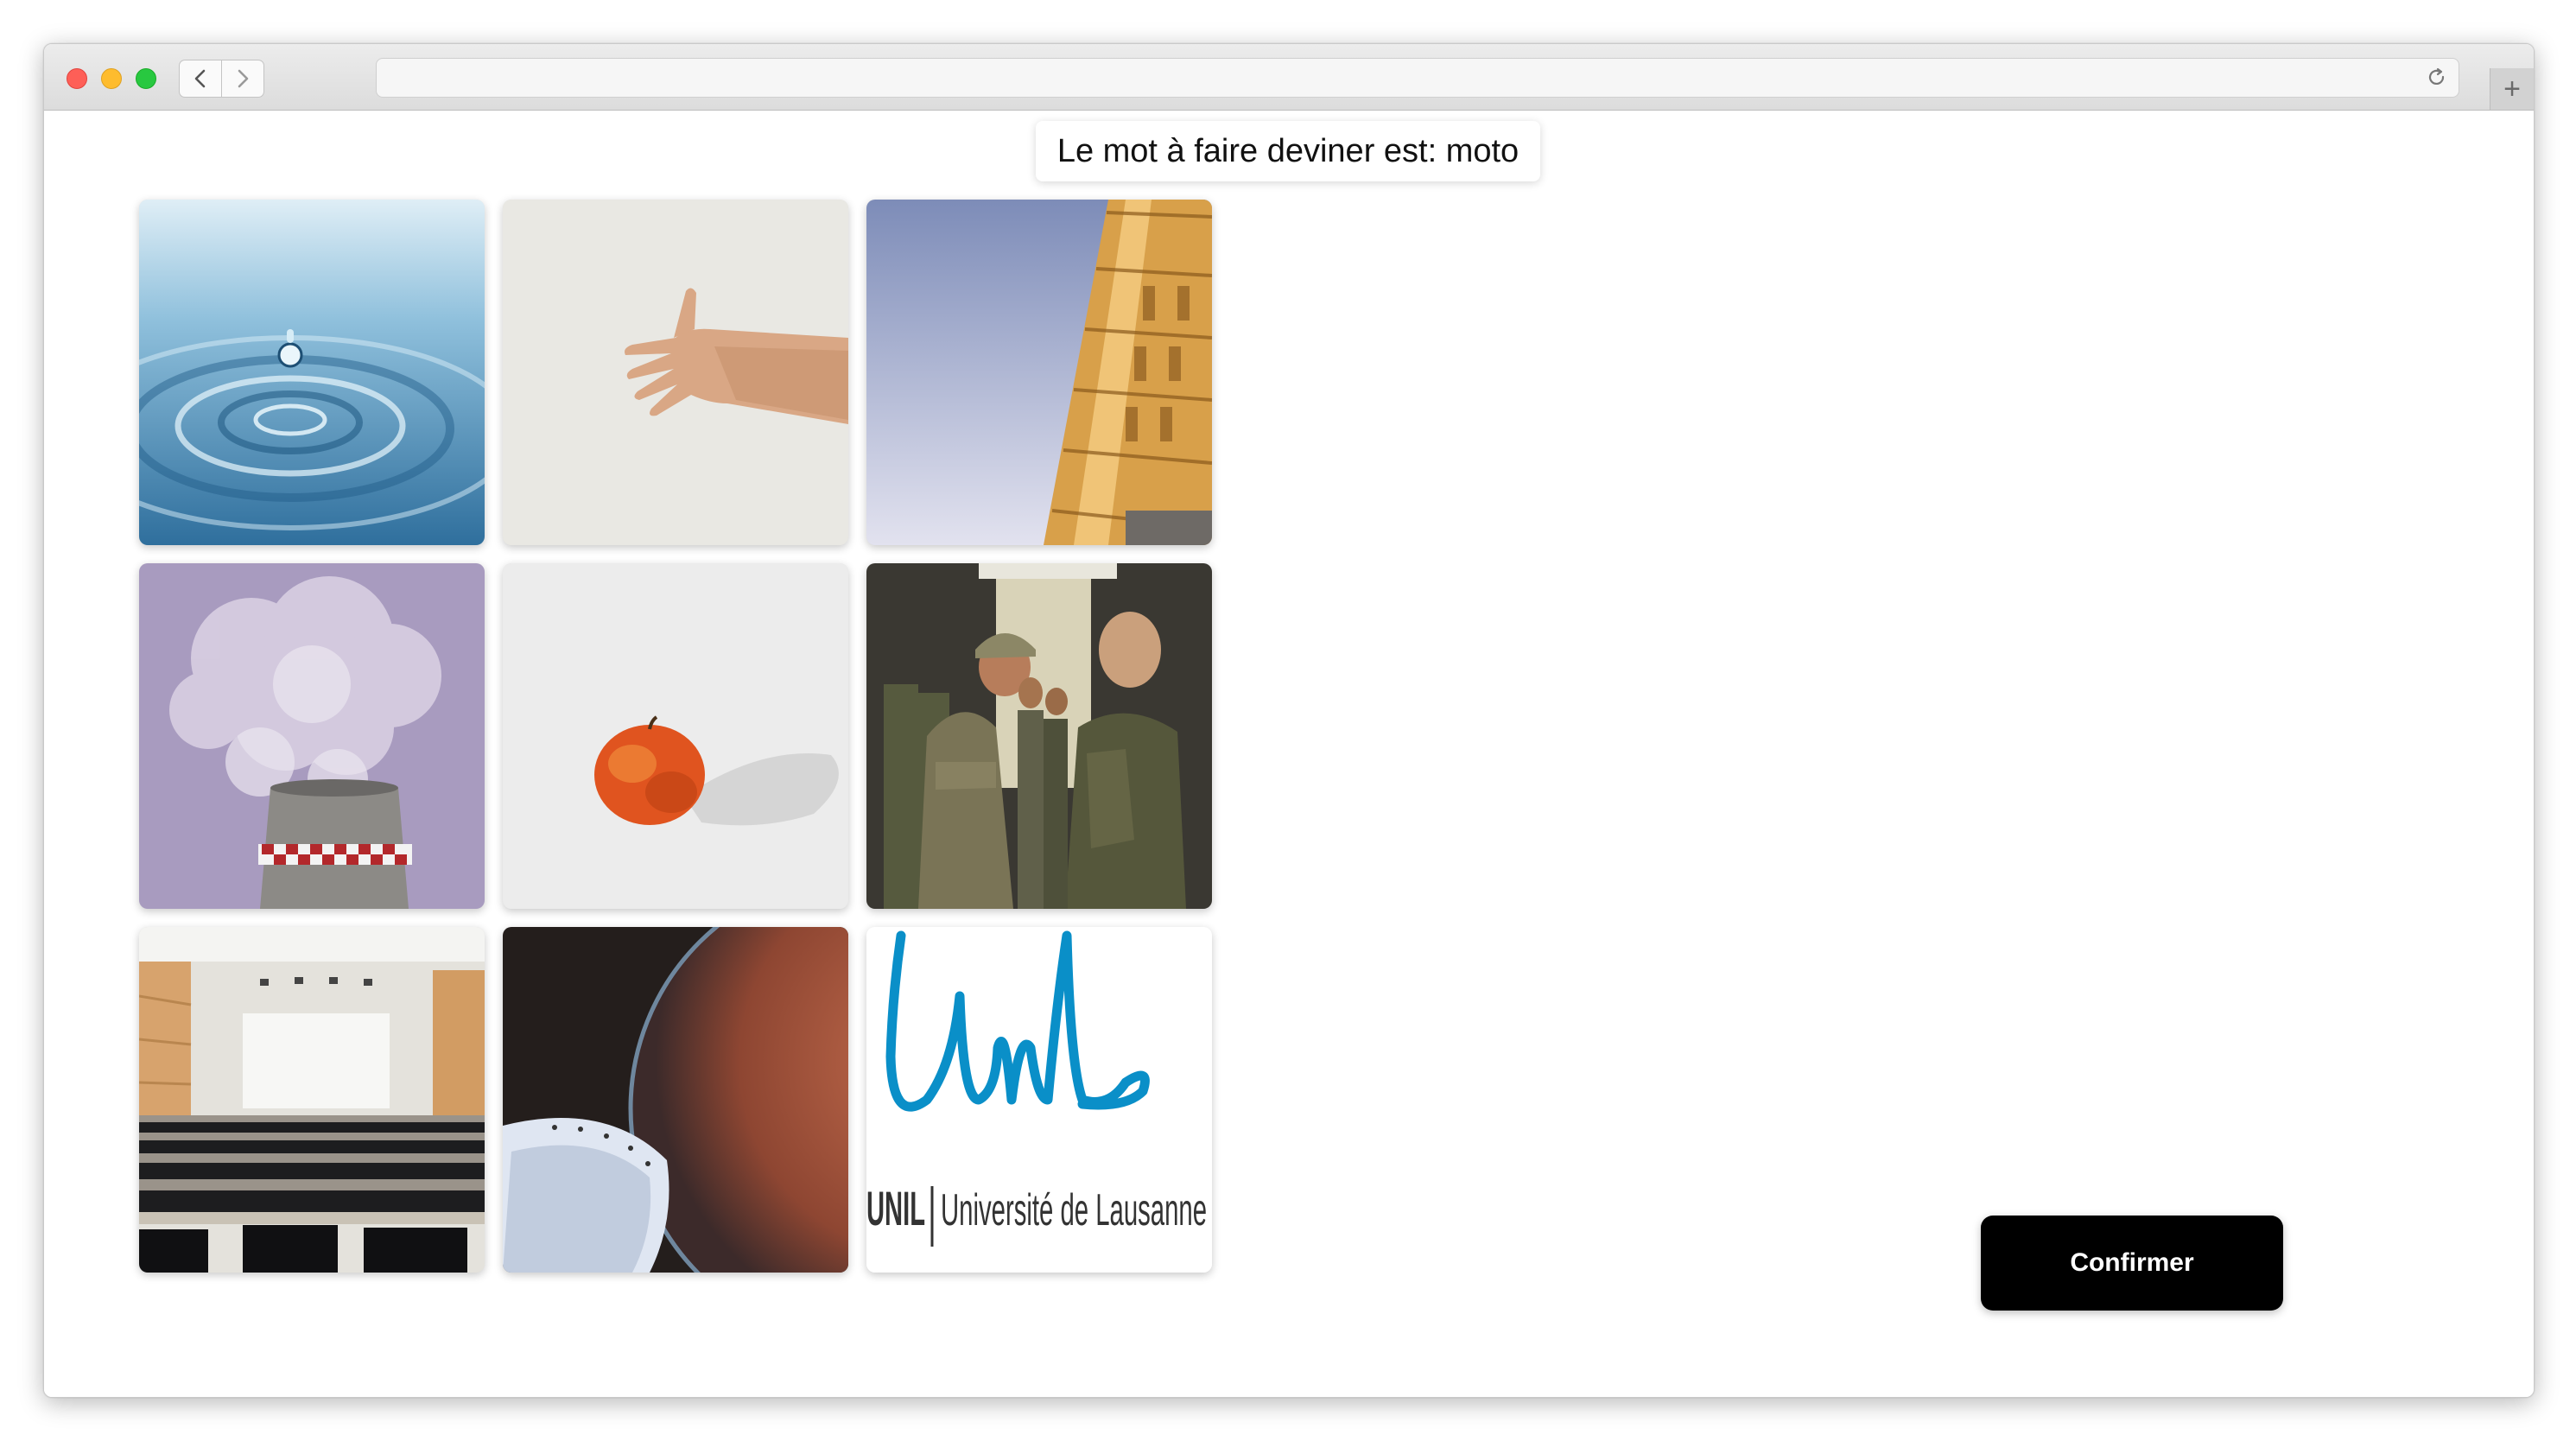 This screenshot has height=1441, width=2576. I want to click on back-button, so click(200, 79).